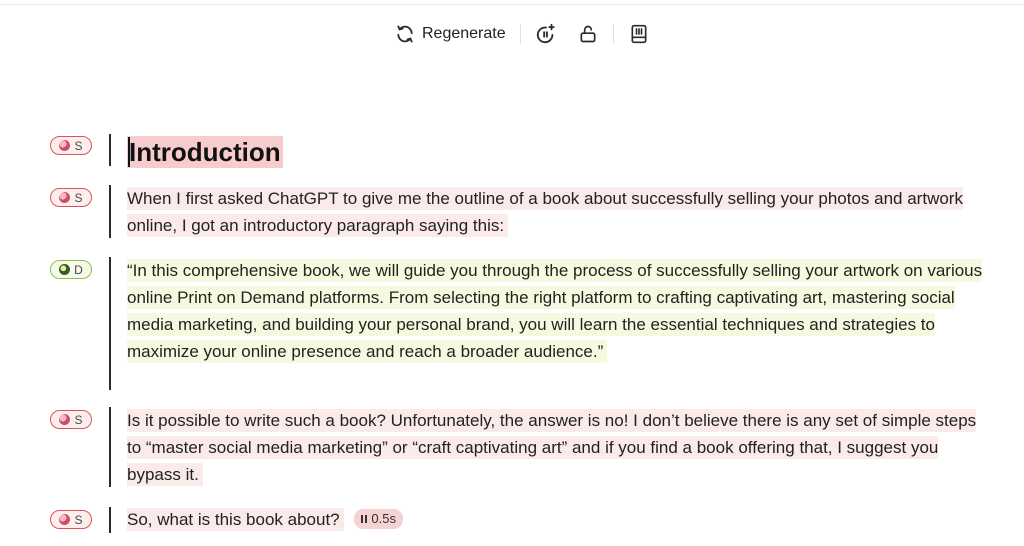  I want to click on toolbar: Regenerate, so click(522, 34).